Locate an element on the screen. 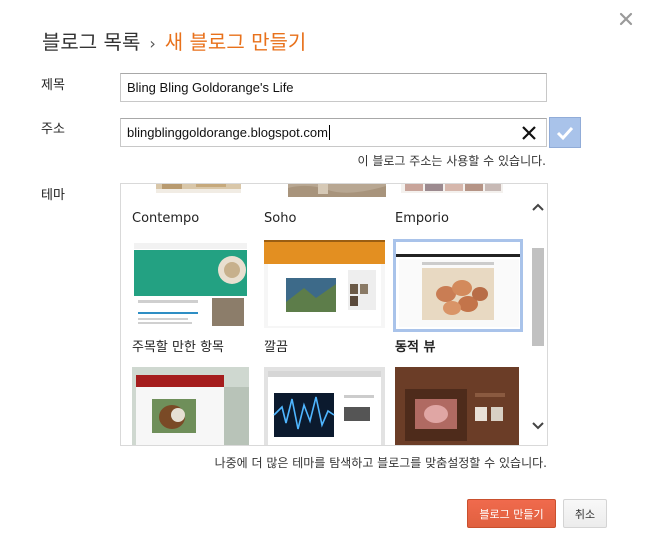 The width and height of the screenshot is (648, 558). theme-awesome-inc is located at coordinates (324, 406).